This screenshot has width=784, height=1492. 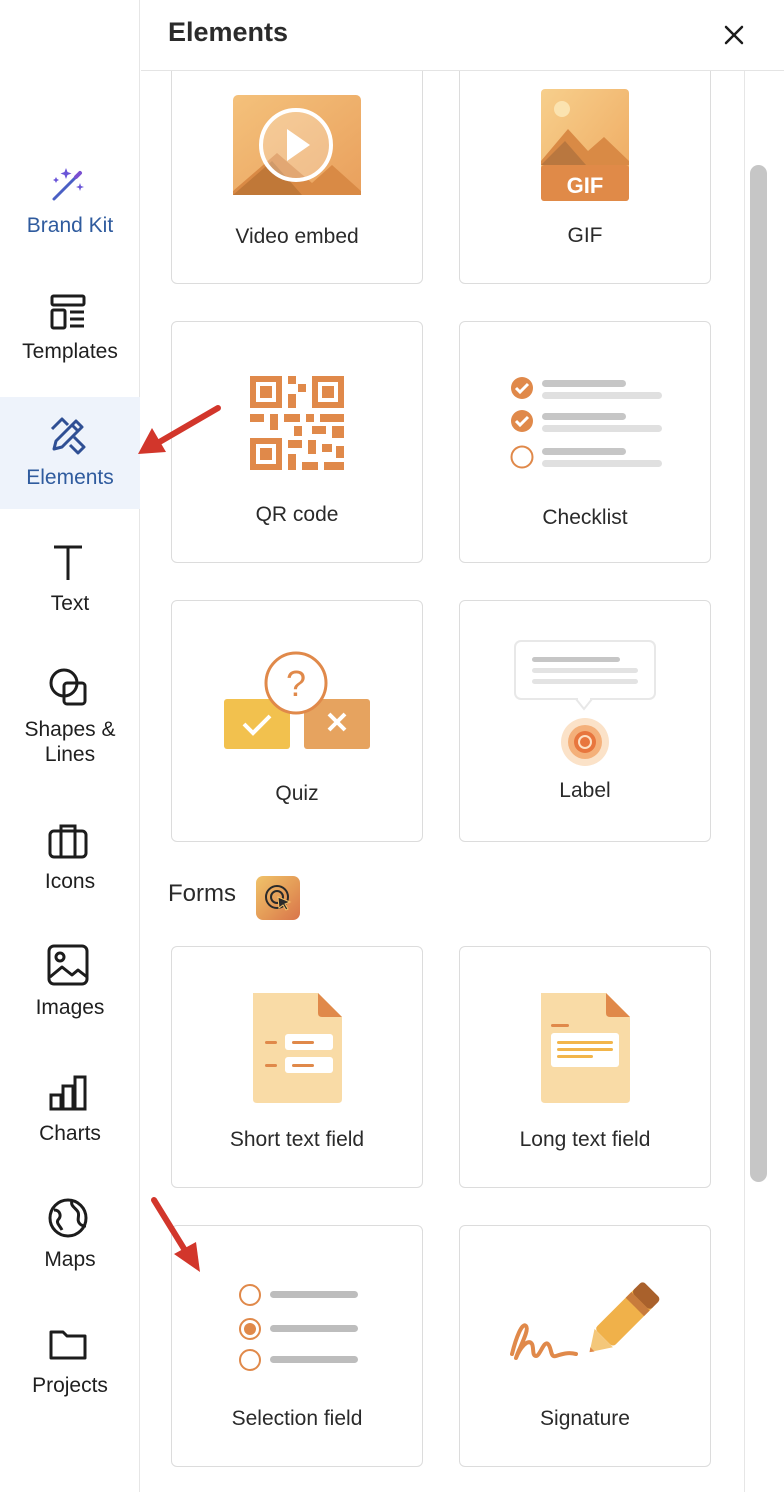 I want to click on element-card-label: Video embed, so click(x=297, y=236).